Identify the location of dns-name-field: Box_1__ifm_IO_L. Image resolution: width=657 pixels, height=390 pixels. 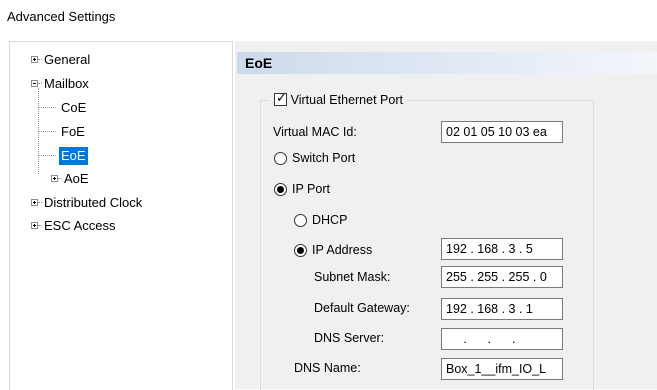
(502, 369).